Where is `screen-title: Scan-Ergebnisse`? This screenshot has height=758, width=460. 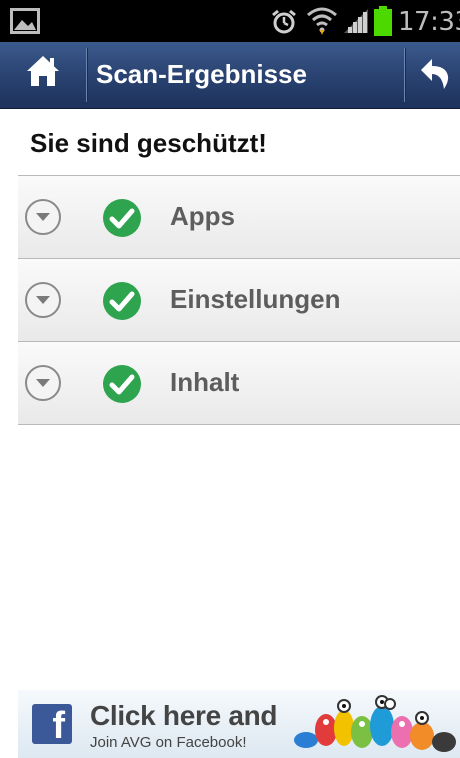
screen-title: Scan-Ergebnisse is located at coordinates (201, 74).